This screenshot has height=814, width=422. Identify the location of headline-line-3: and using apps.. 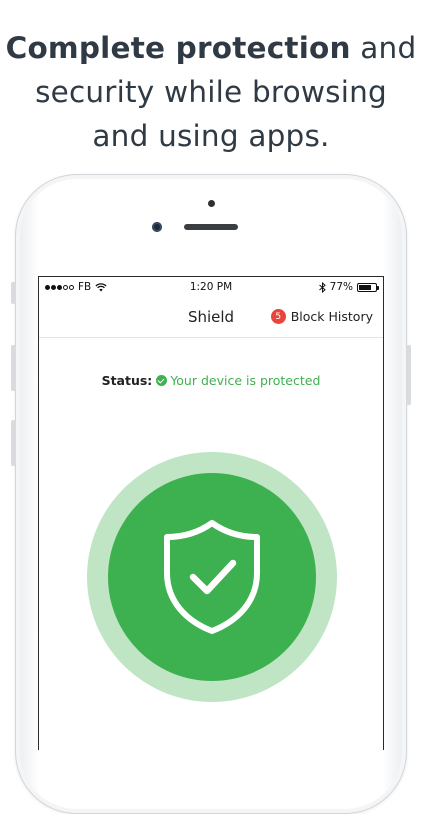
(211, 136).